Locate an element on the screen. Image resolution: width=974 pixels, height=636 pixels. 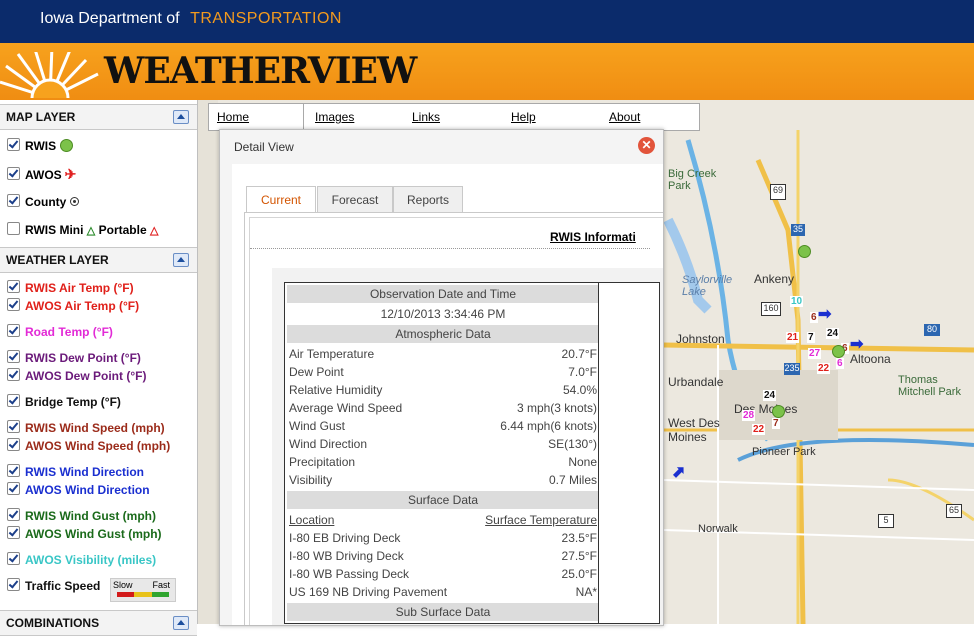
weather-layer-item: AWOS Wind Direction is located at coordinates (78, 489).